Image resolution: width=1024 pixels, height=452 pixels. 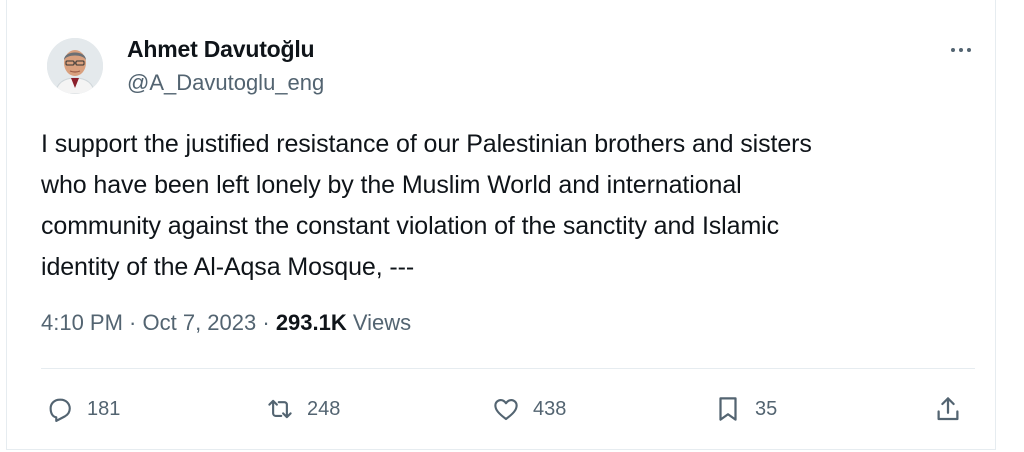 I want to click on share-icon, so click(x=948, y=409).